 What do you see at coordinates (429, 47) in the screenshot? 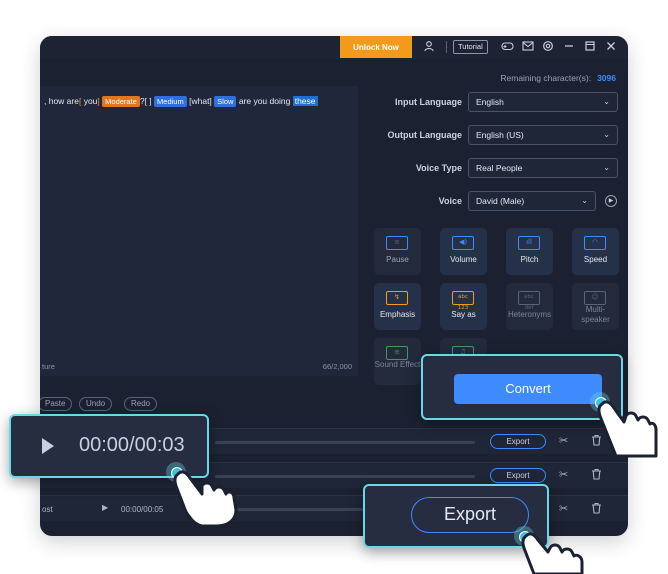
I see `user-icon` at bounding box center [429, 47].